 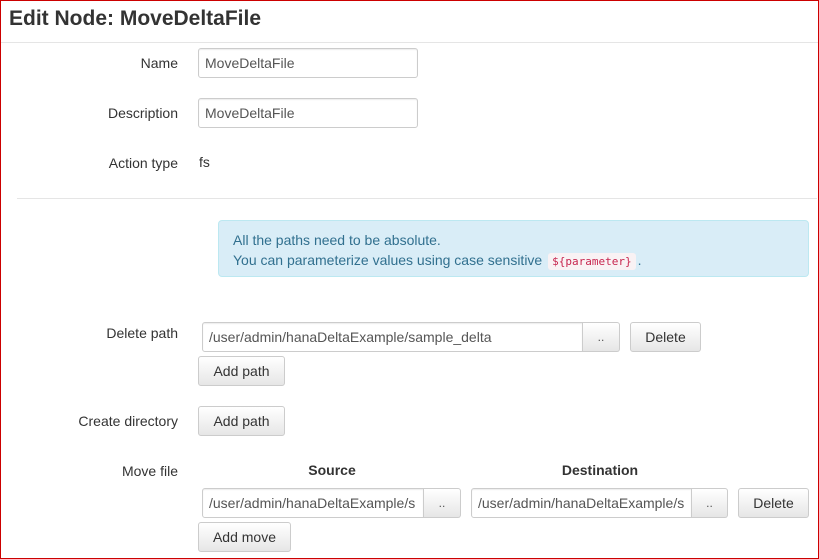 I want to click on description-input, so click(x=308, y=113).